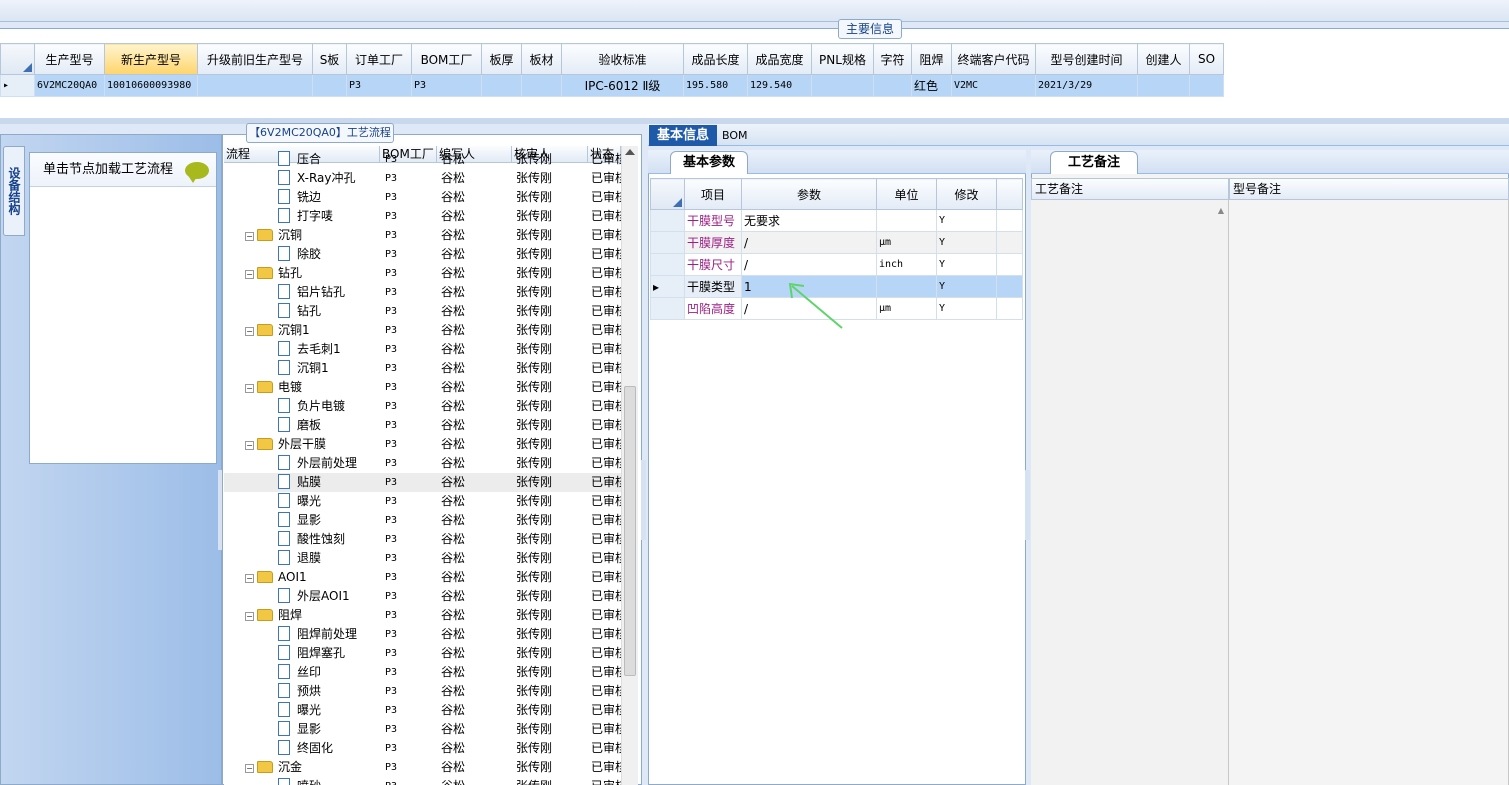 This screenshot has height=785, width=1509. What do you see at coordinates (993, 59) in the screenshot?
I see `main-col-header: 终端客户代码` at bounding box center [993, 59].